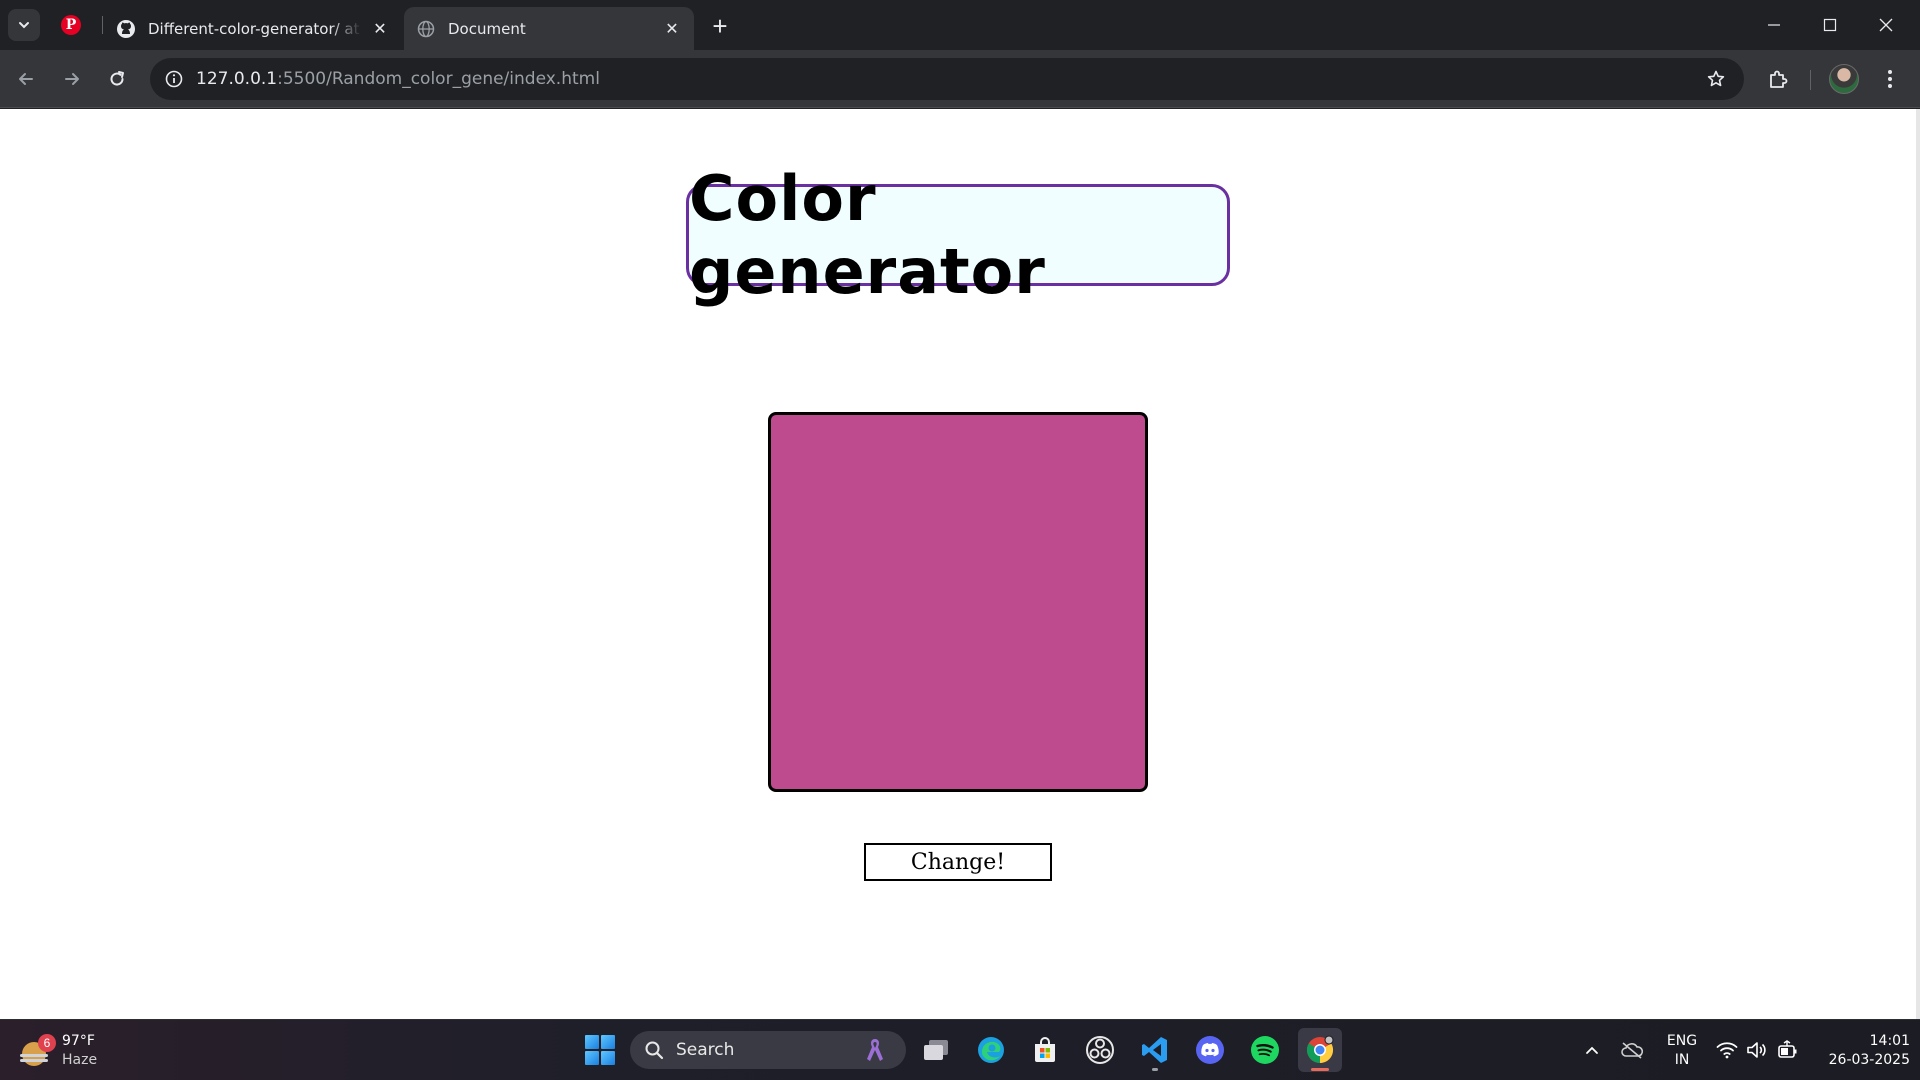 The image size is (1920, 1080). I want to click on bookmark-star-icon, so click(1716, 79).